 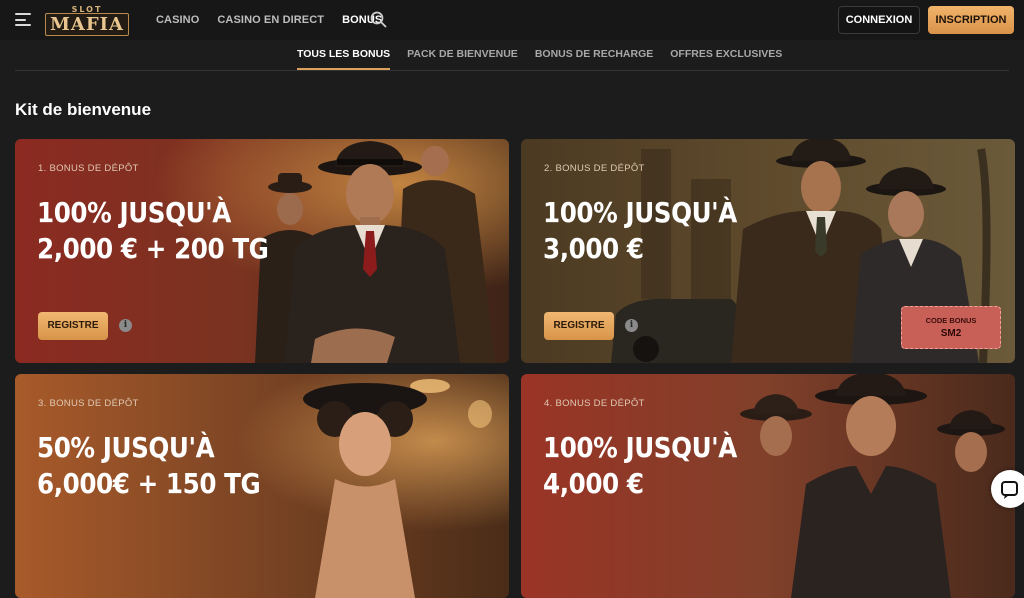 I want to click on bonus-code-badge: CODE BONUS SM2, so click(x=951, y=327).